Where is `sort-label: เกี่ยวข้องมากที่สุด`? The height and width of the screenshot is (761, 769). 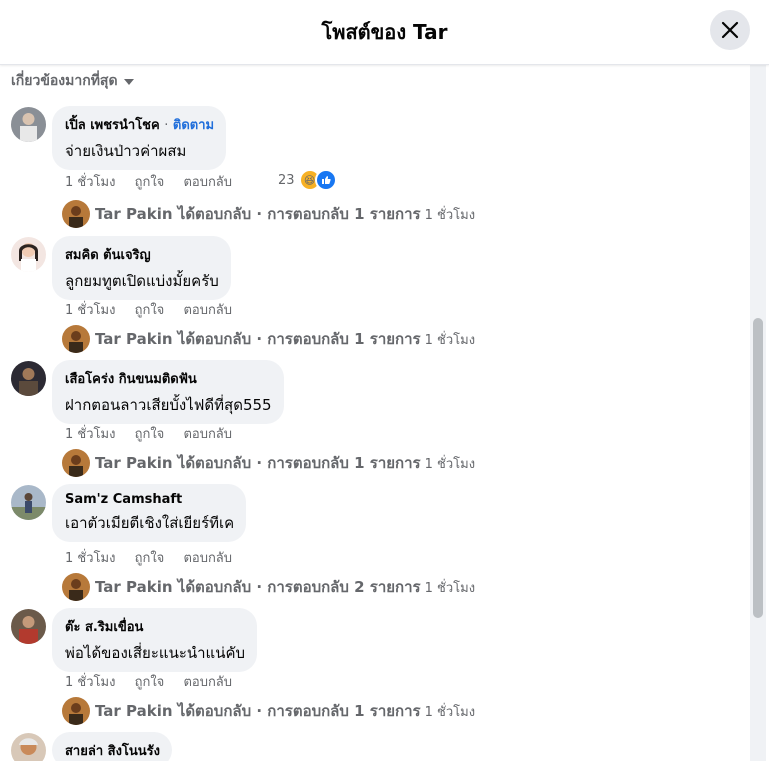 sort-label: เกี่ยวข้องมากที่สุด is located at coordinates (64, 81).